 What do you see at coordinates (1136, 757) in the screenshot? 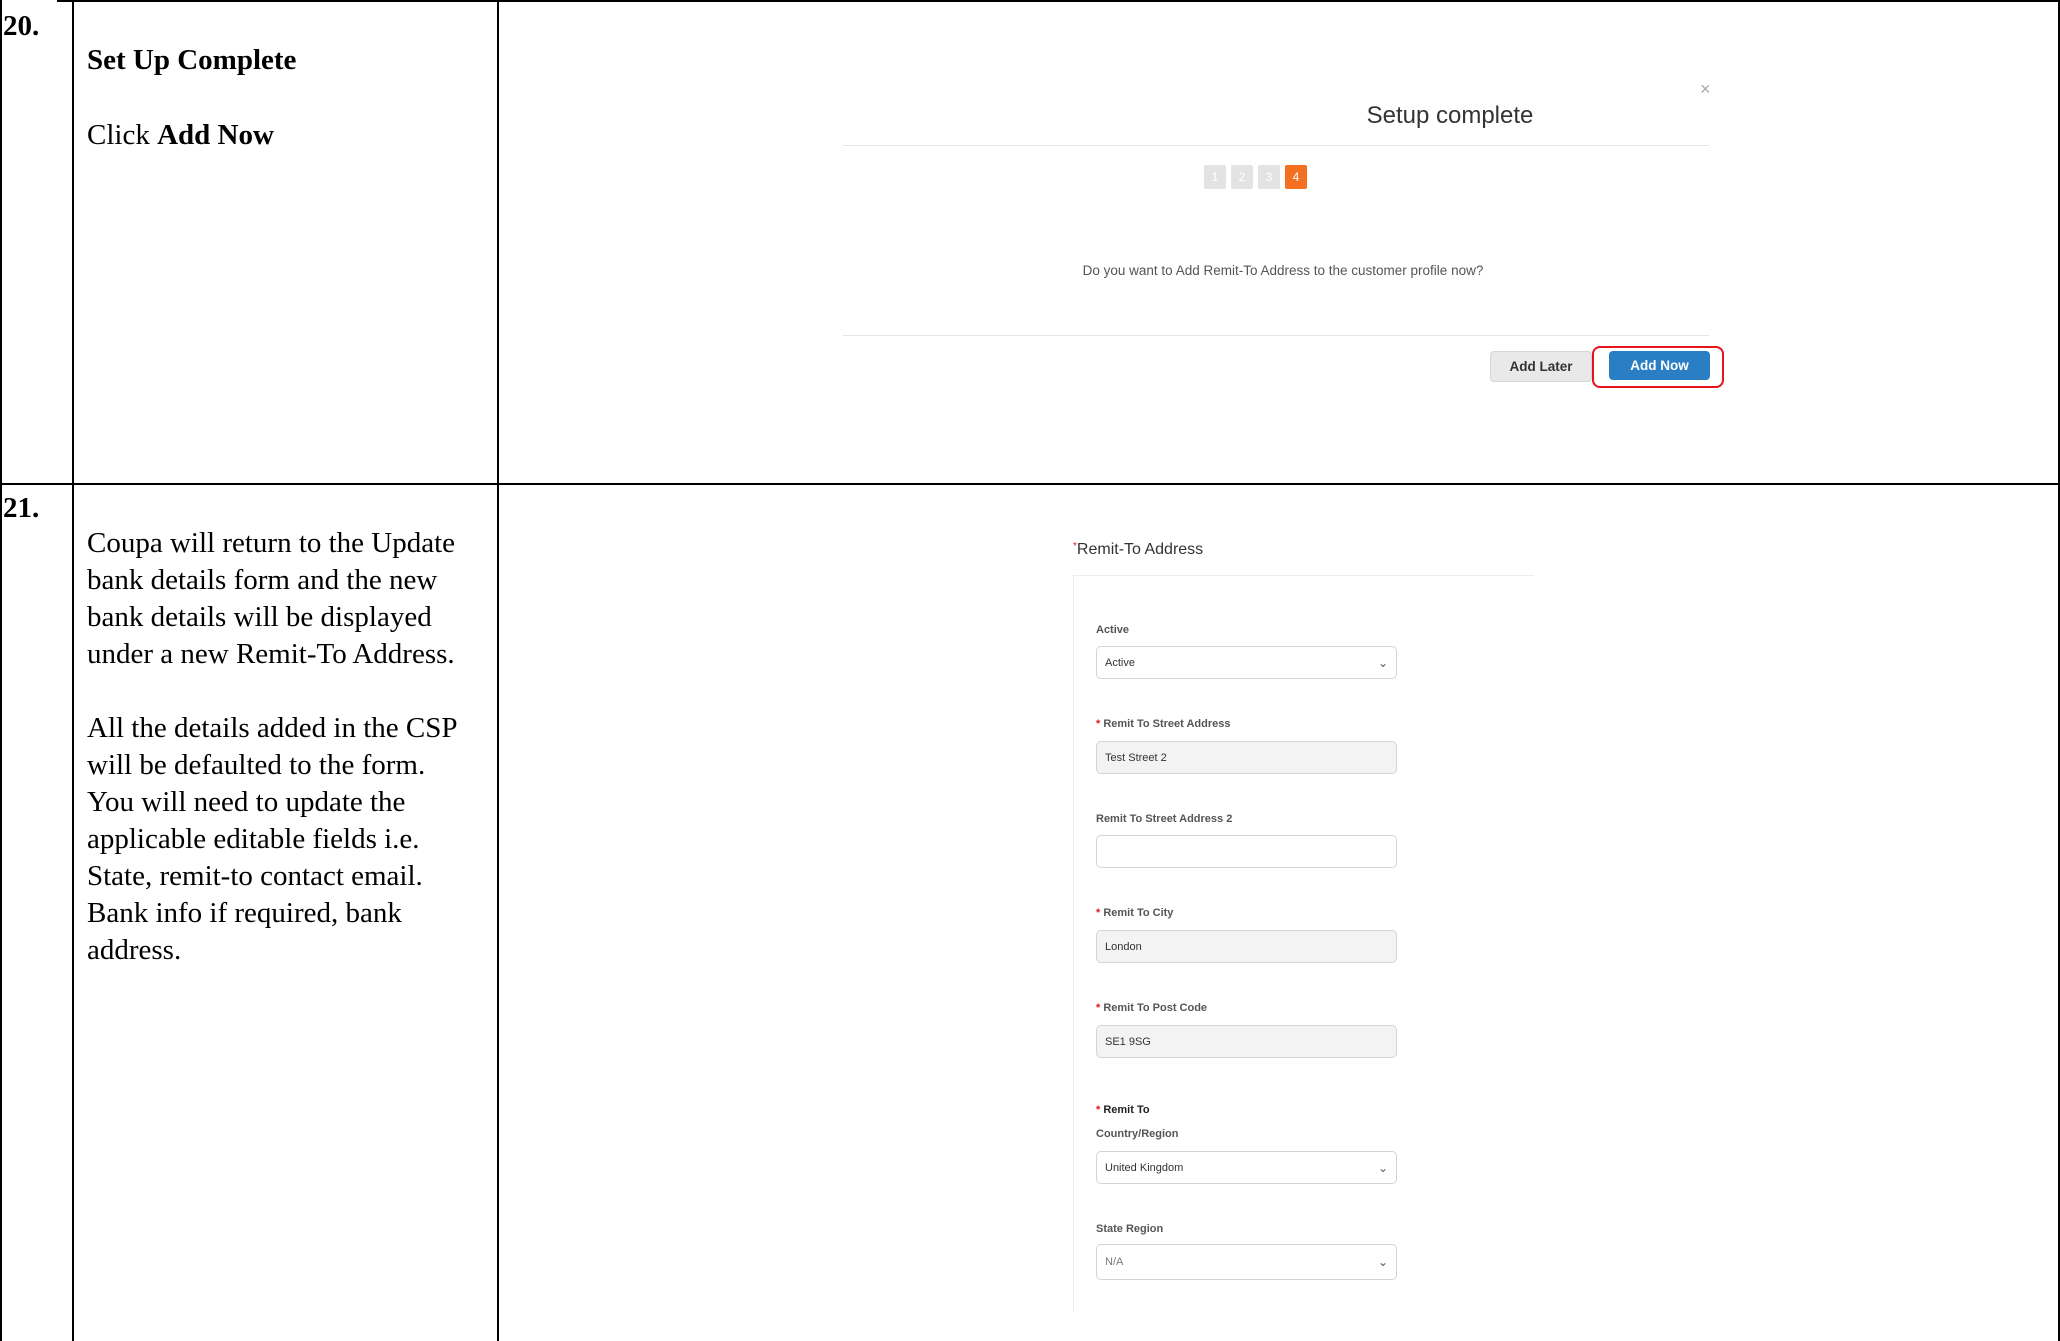
I see `street-address-value: Test Street 2` at bounding box center [1136, 757].